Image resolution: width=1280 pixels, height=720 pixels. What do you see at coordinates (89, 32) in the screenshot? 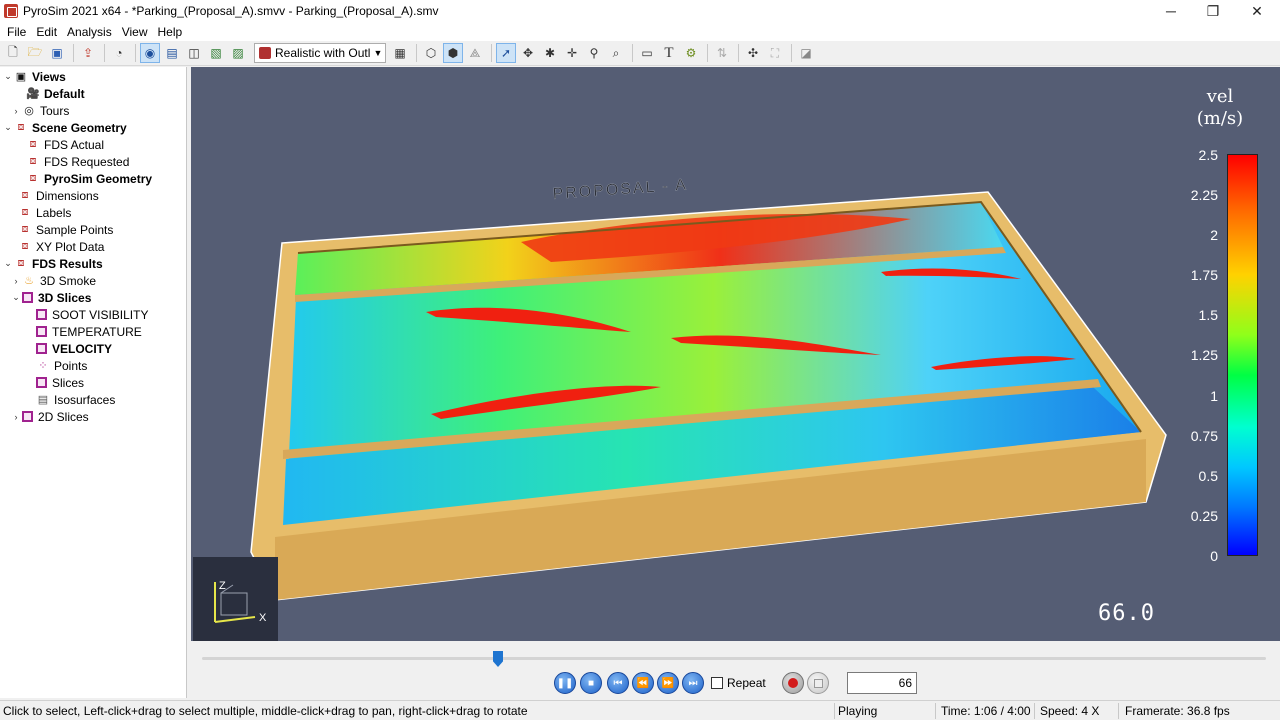
I see `menu-analysis: Analysis` at bounding box center [89, 32].